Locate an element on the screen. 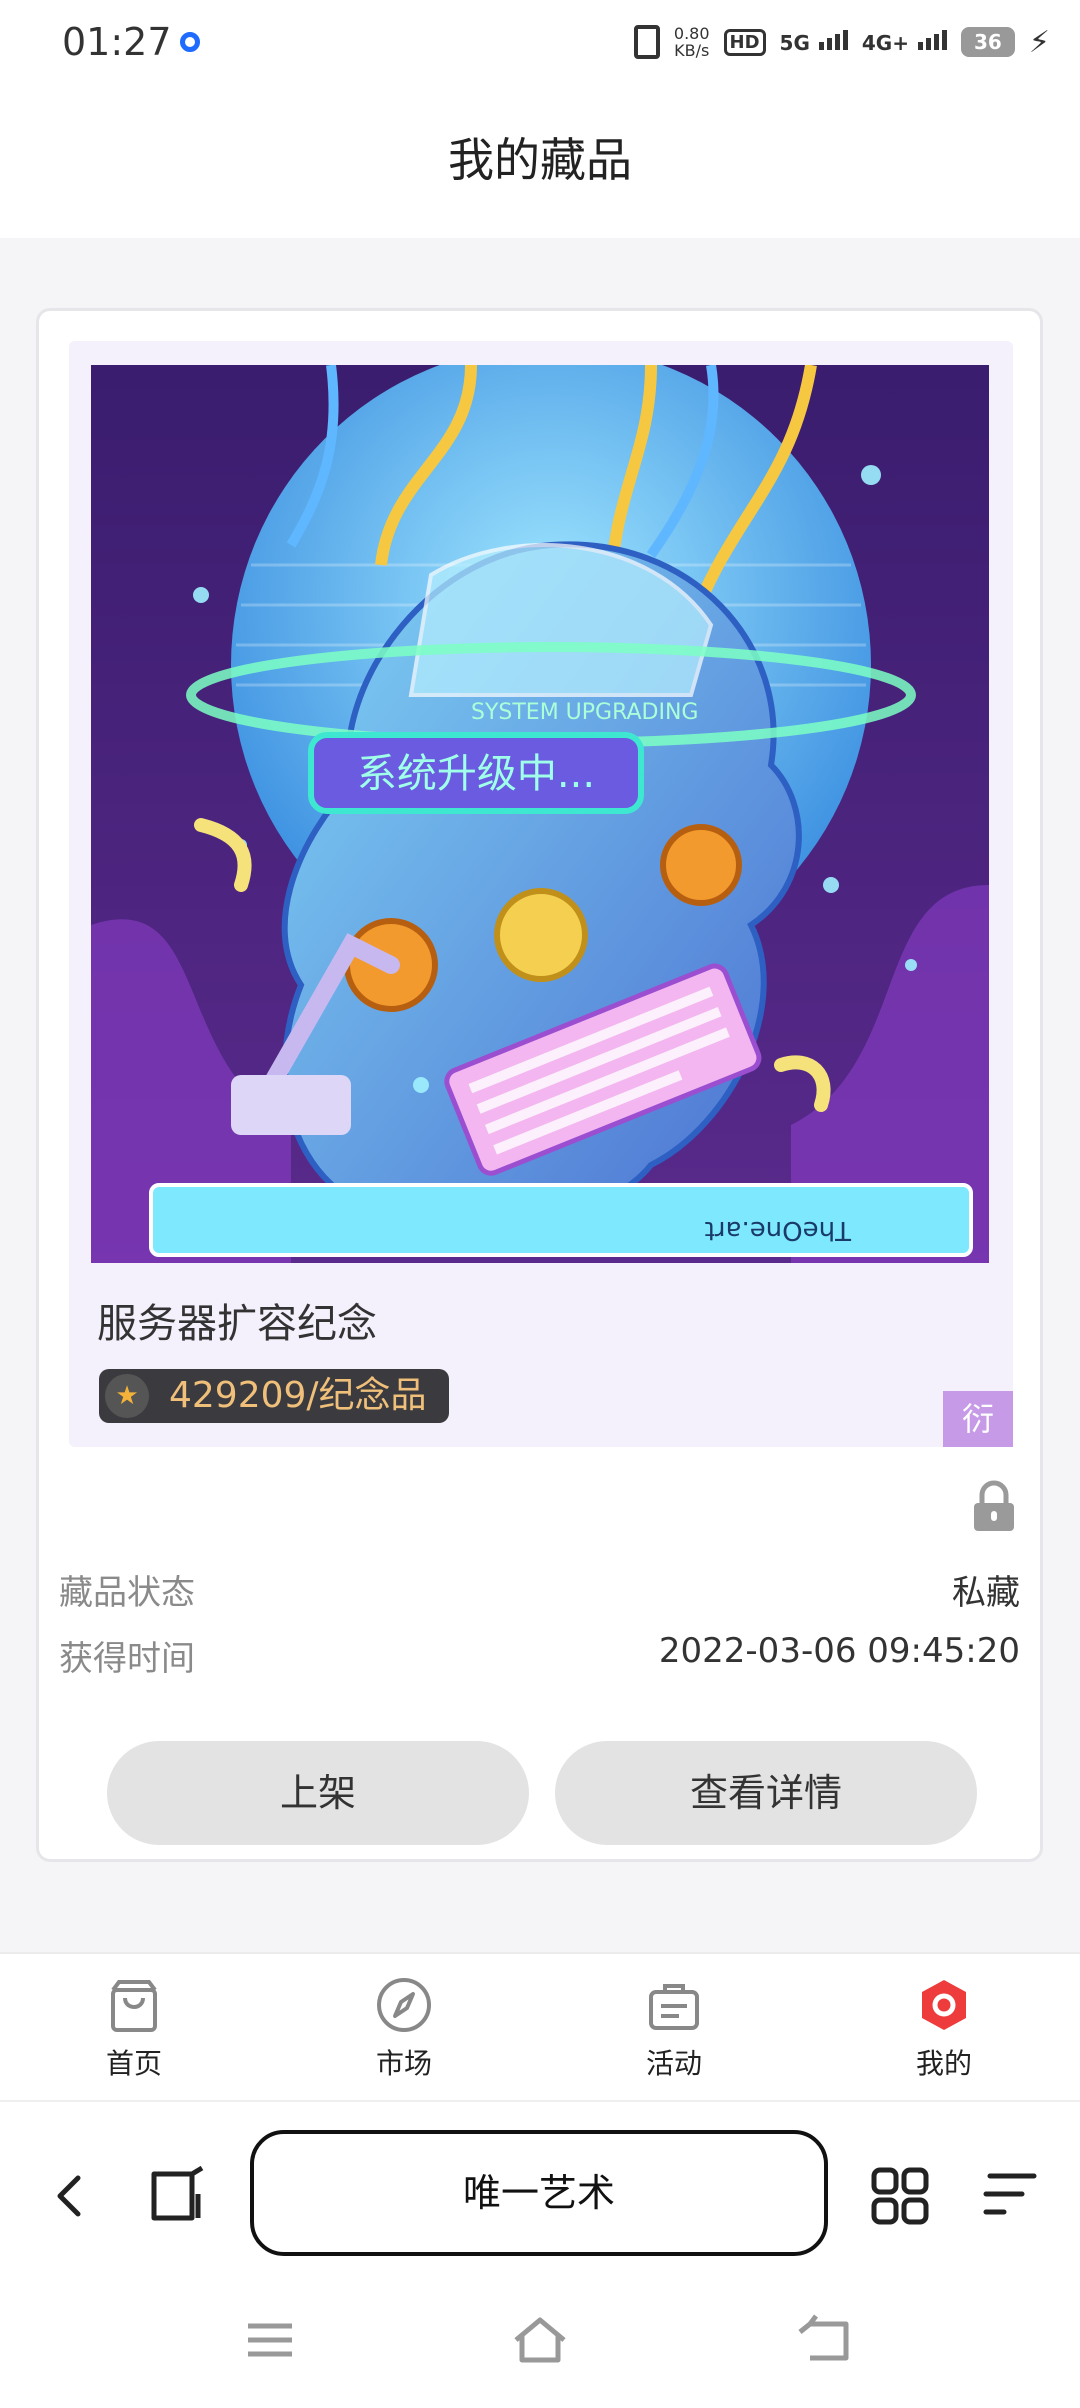  signal-4g-icon: 4G+ is located at coordinates (904, 42).